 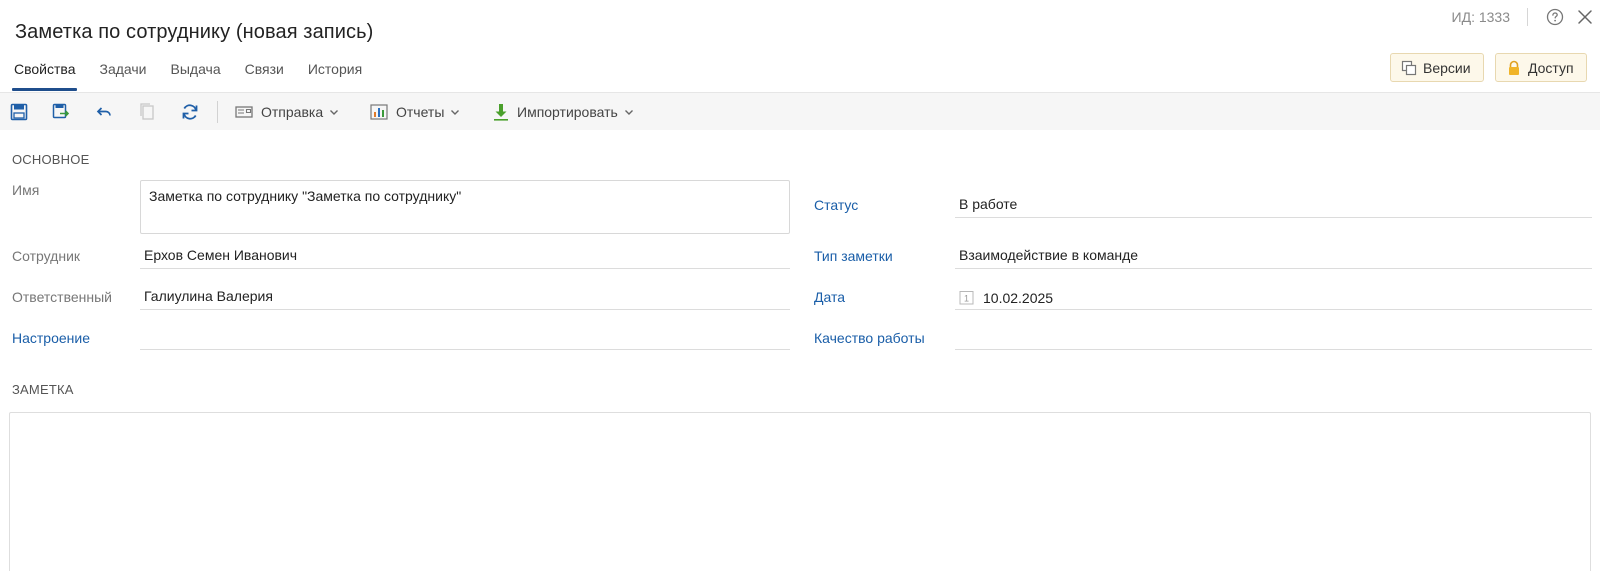 I want to click on calendar-icon: 1, so click(x=966, y=297).